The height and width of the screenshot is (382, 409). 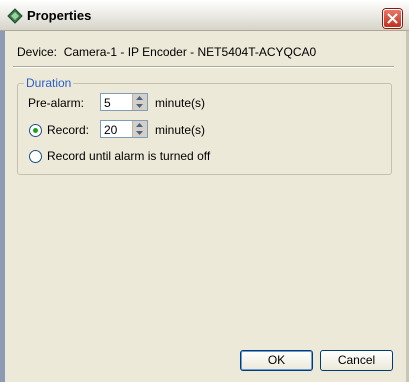 I want to click on duration-legend: Duration, so click(x=49, y=83).